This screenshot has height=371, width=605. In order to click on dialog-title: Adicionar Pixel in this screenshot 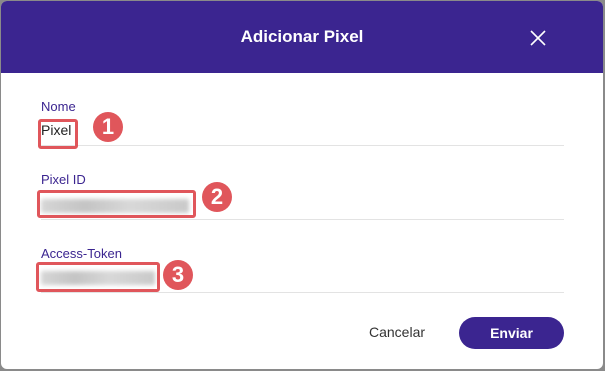, I will do `click(302, 36)`.